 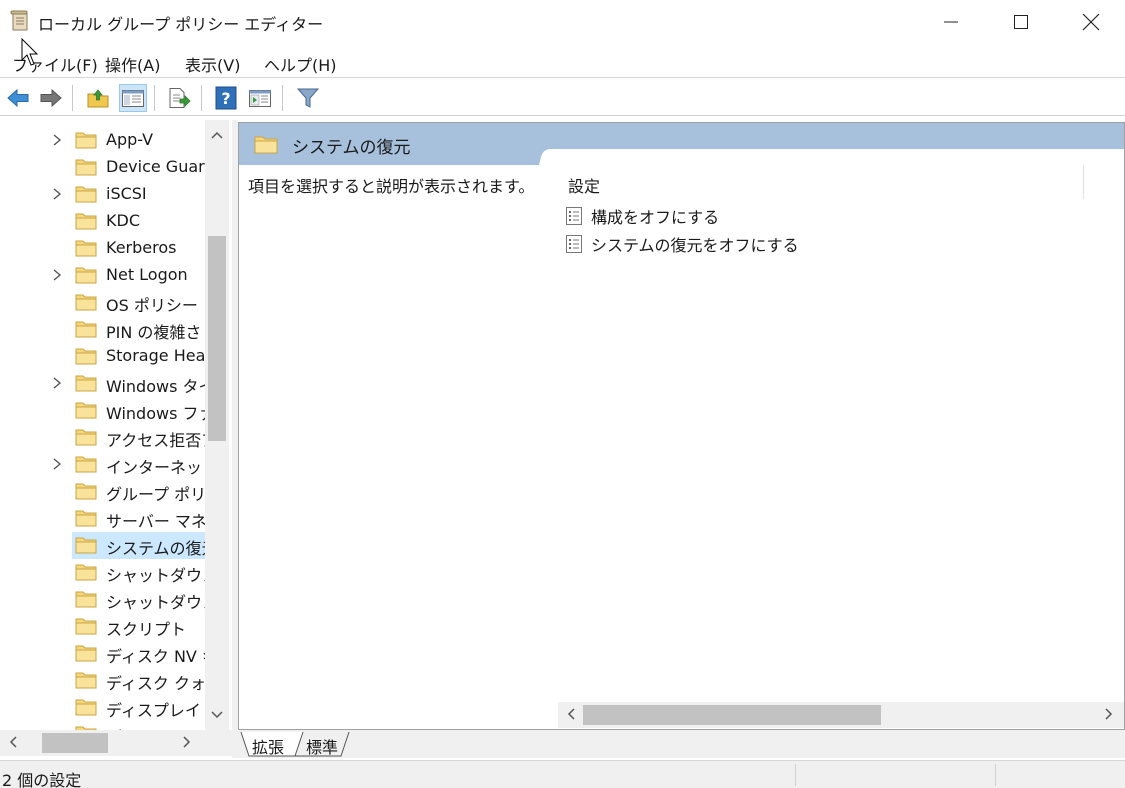 I want to click on column-divider, so click(x=1083, y=182).